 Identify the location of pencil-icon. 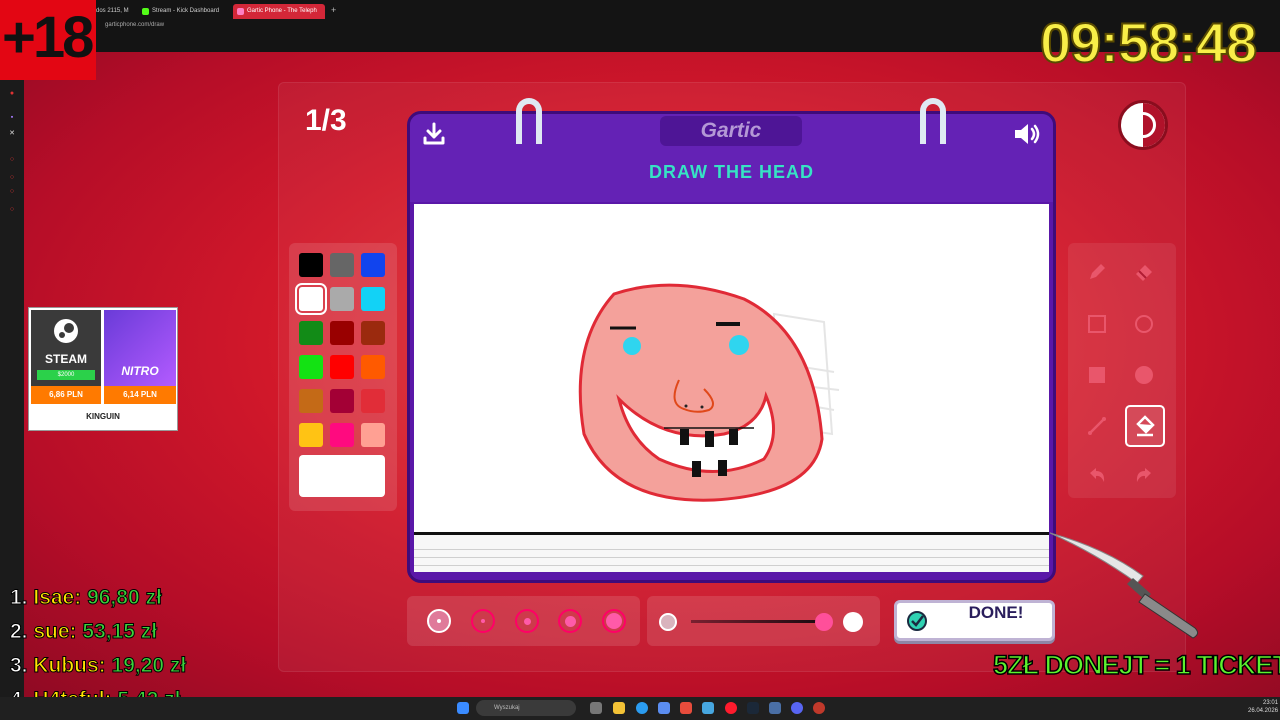
(1097, 271).